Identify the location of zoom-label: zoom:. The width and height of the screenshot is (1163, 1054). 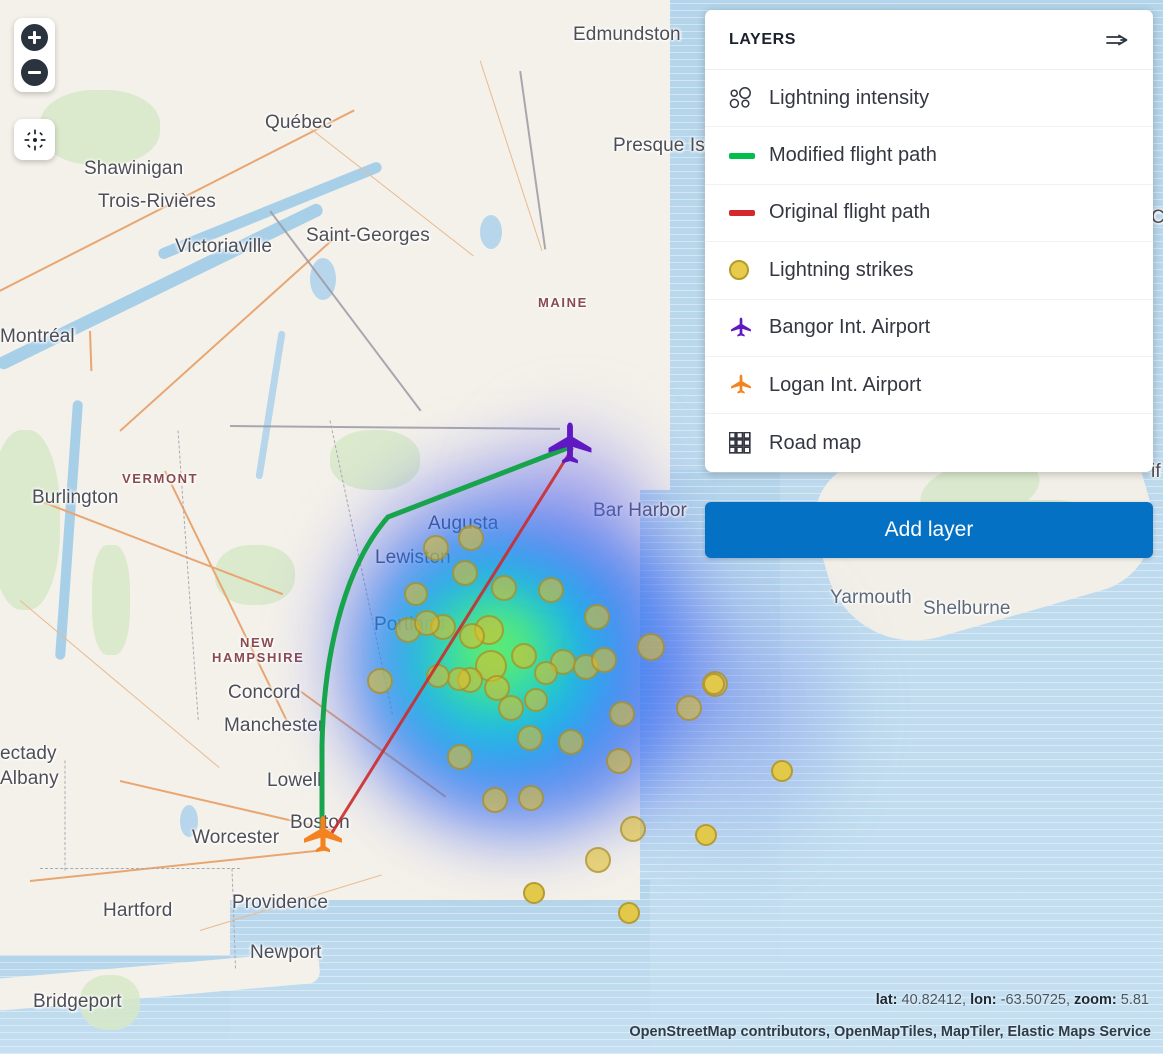
(1095, 1000).